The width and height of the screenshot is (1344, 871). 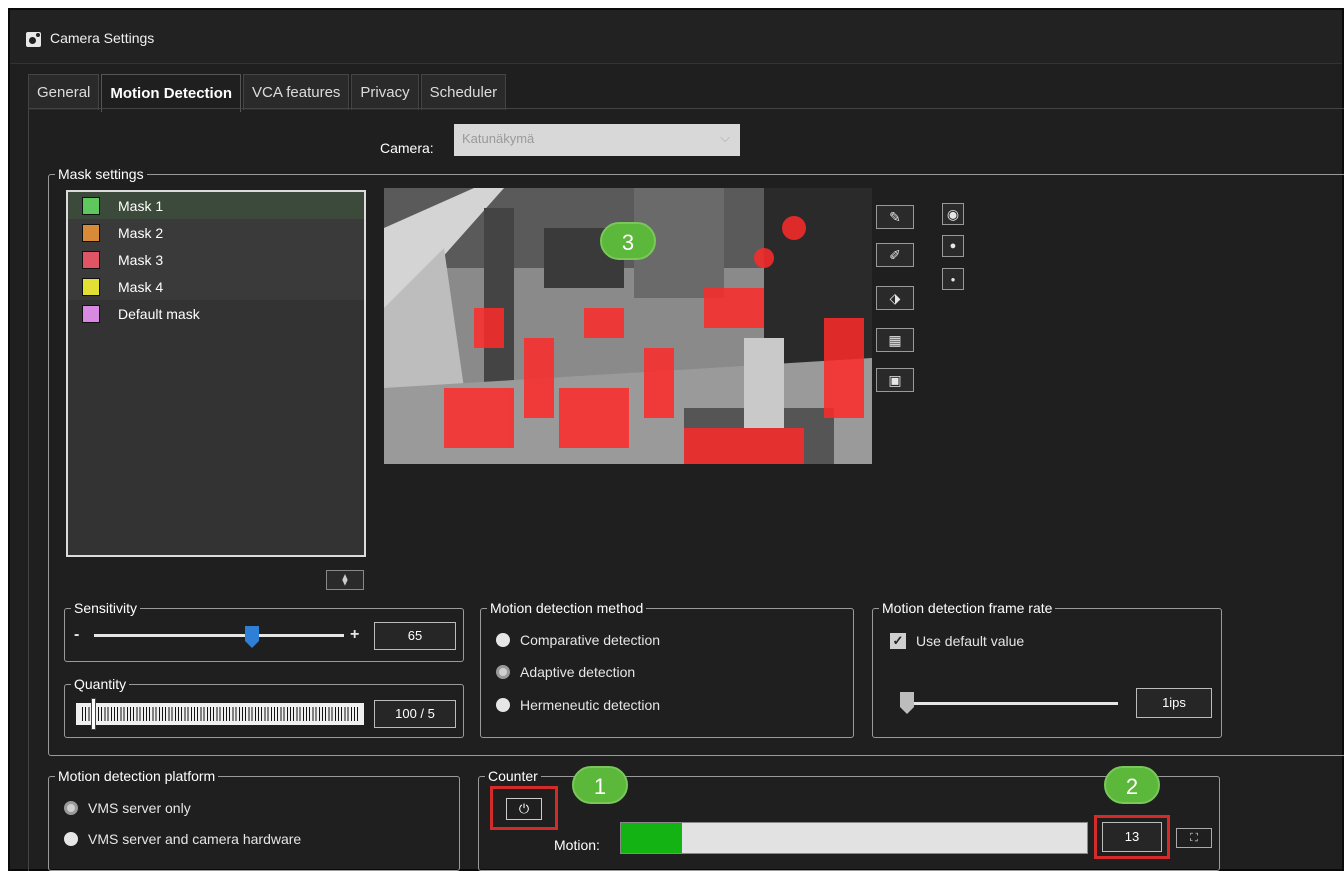 What do you see at coordinates (597, 140) in the screenshot?
I see `camera-select: Katunäkymä` at bounding box center [597, 140].